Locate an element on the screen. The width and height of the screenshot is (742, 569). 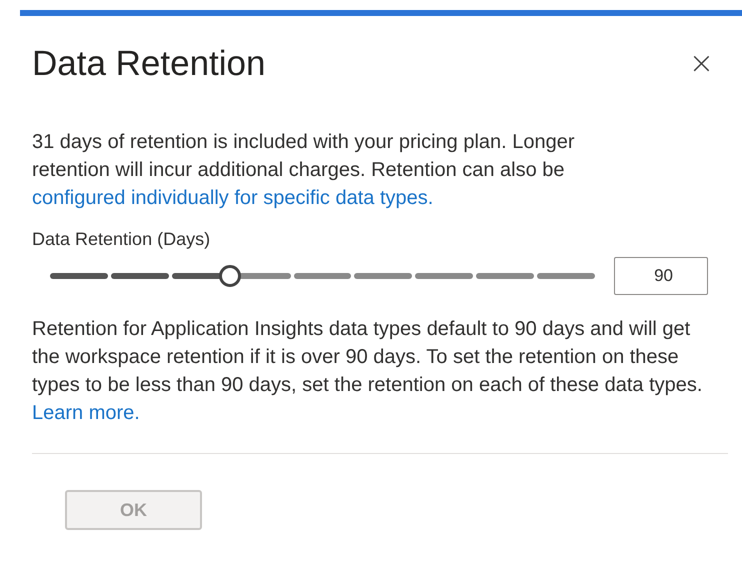
dialog-title: Data Retention is located at coordinates (149, 64).